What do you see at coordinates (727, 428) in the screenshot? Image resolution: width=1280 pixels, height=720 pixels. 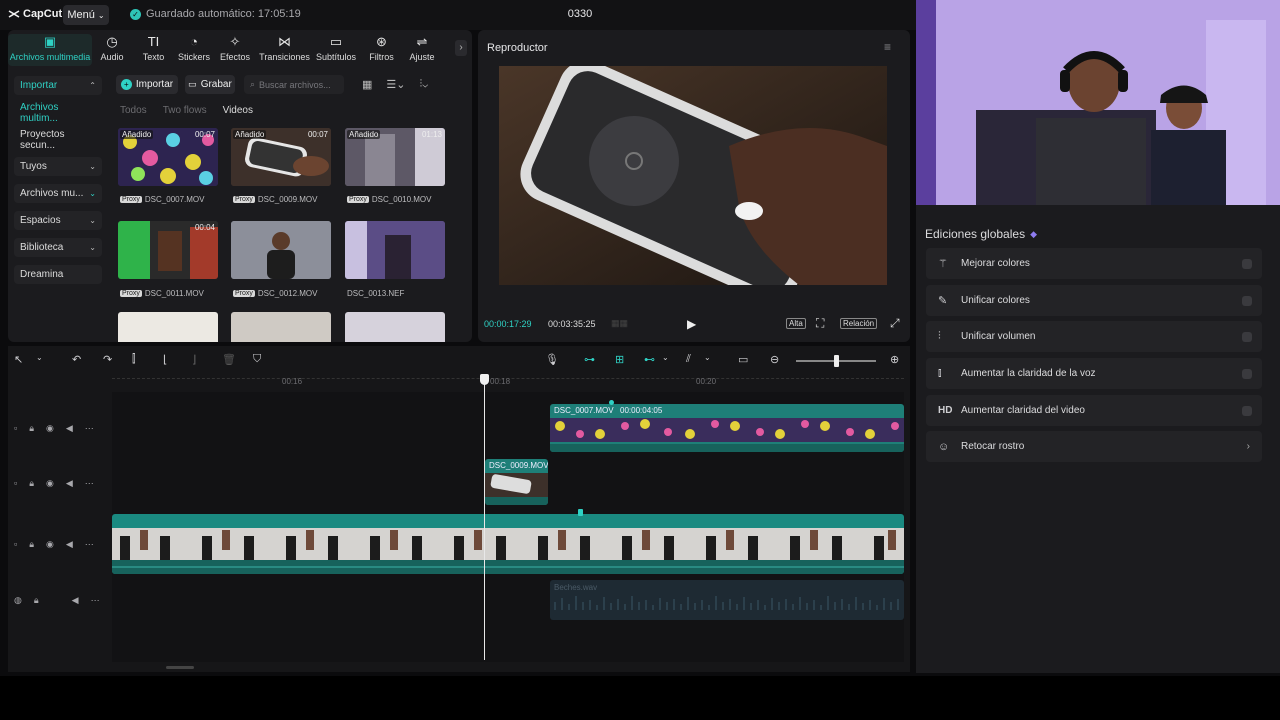 I see `timeline-clip-dsc0007: DSC_0007.MOV 00:00:04:05` at bounding box center [727, 428].